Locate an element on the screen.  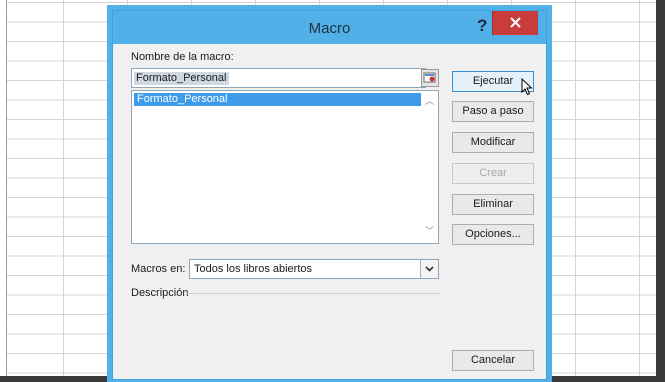
scroll-down-icon: ﹀ is located at coordinates (429, 230).